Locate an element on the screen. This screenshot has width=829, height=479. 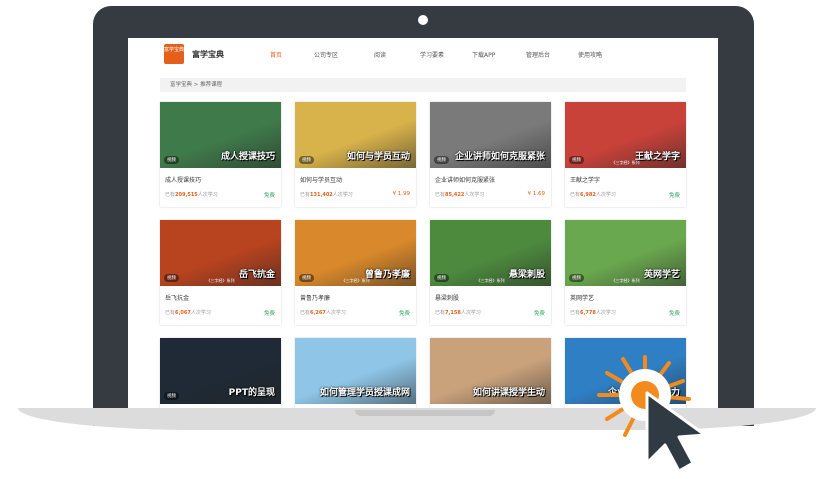
learner-count-number: 6,267 is located at coordinates (318, 313).